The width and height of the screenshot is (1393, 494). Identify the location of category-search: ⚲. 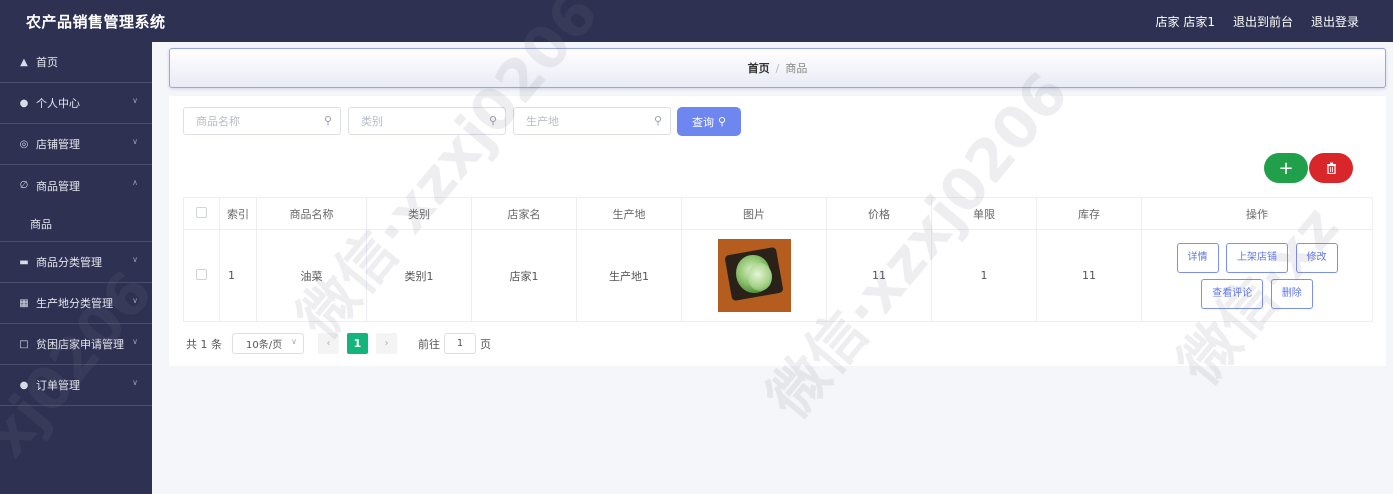
(427, 121).